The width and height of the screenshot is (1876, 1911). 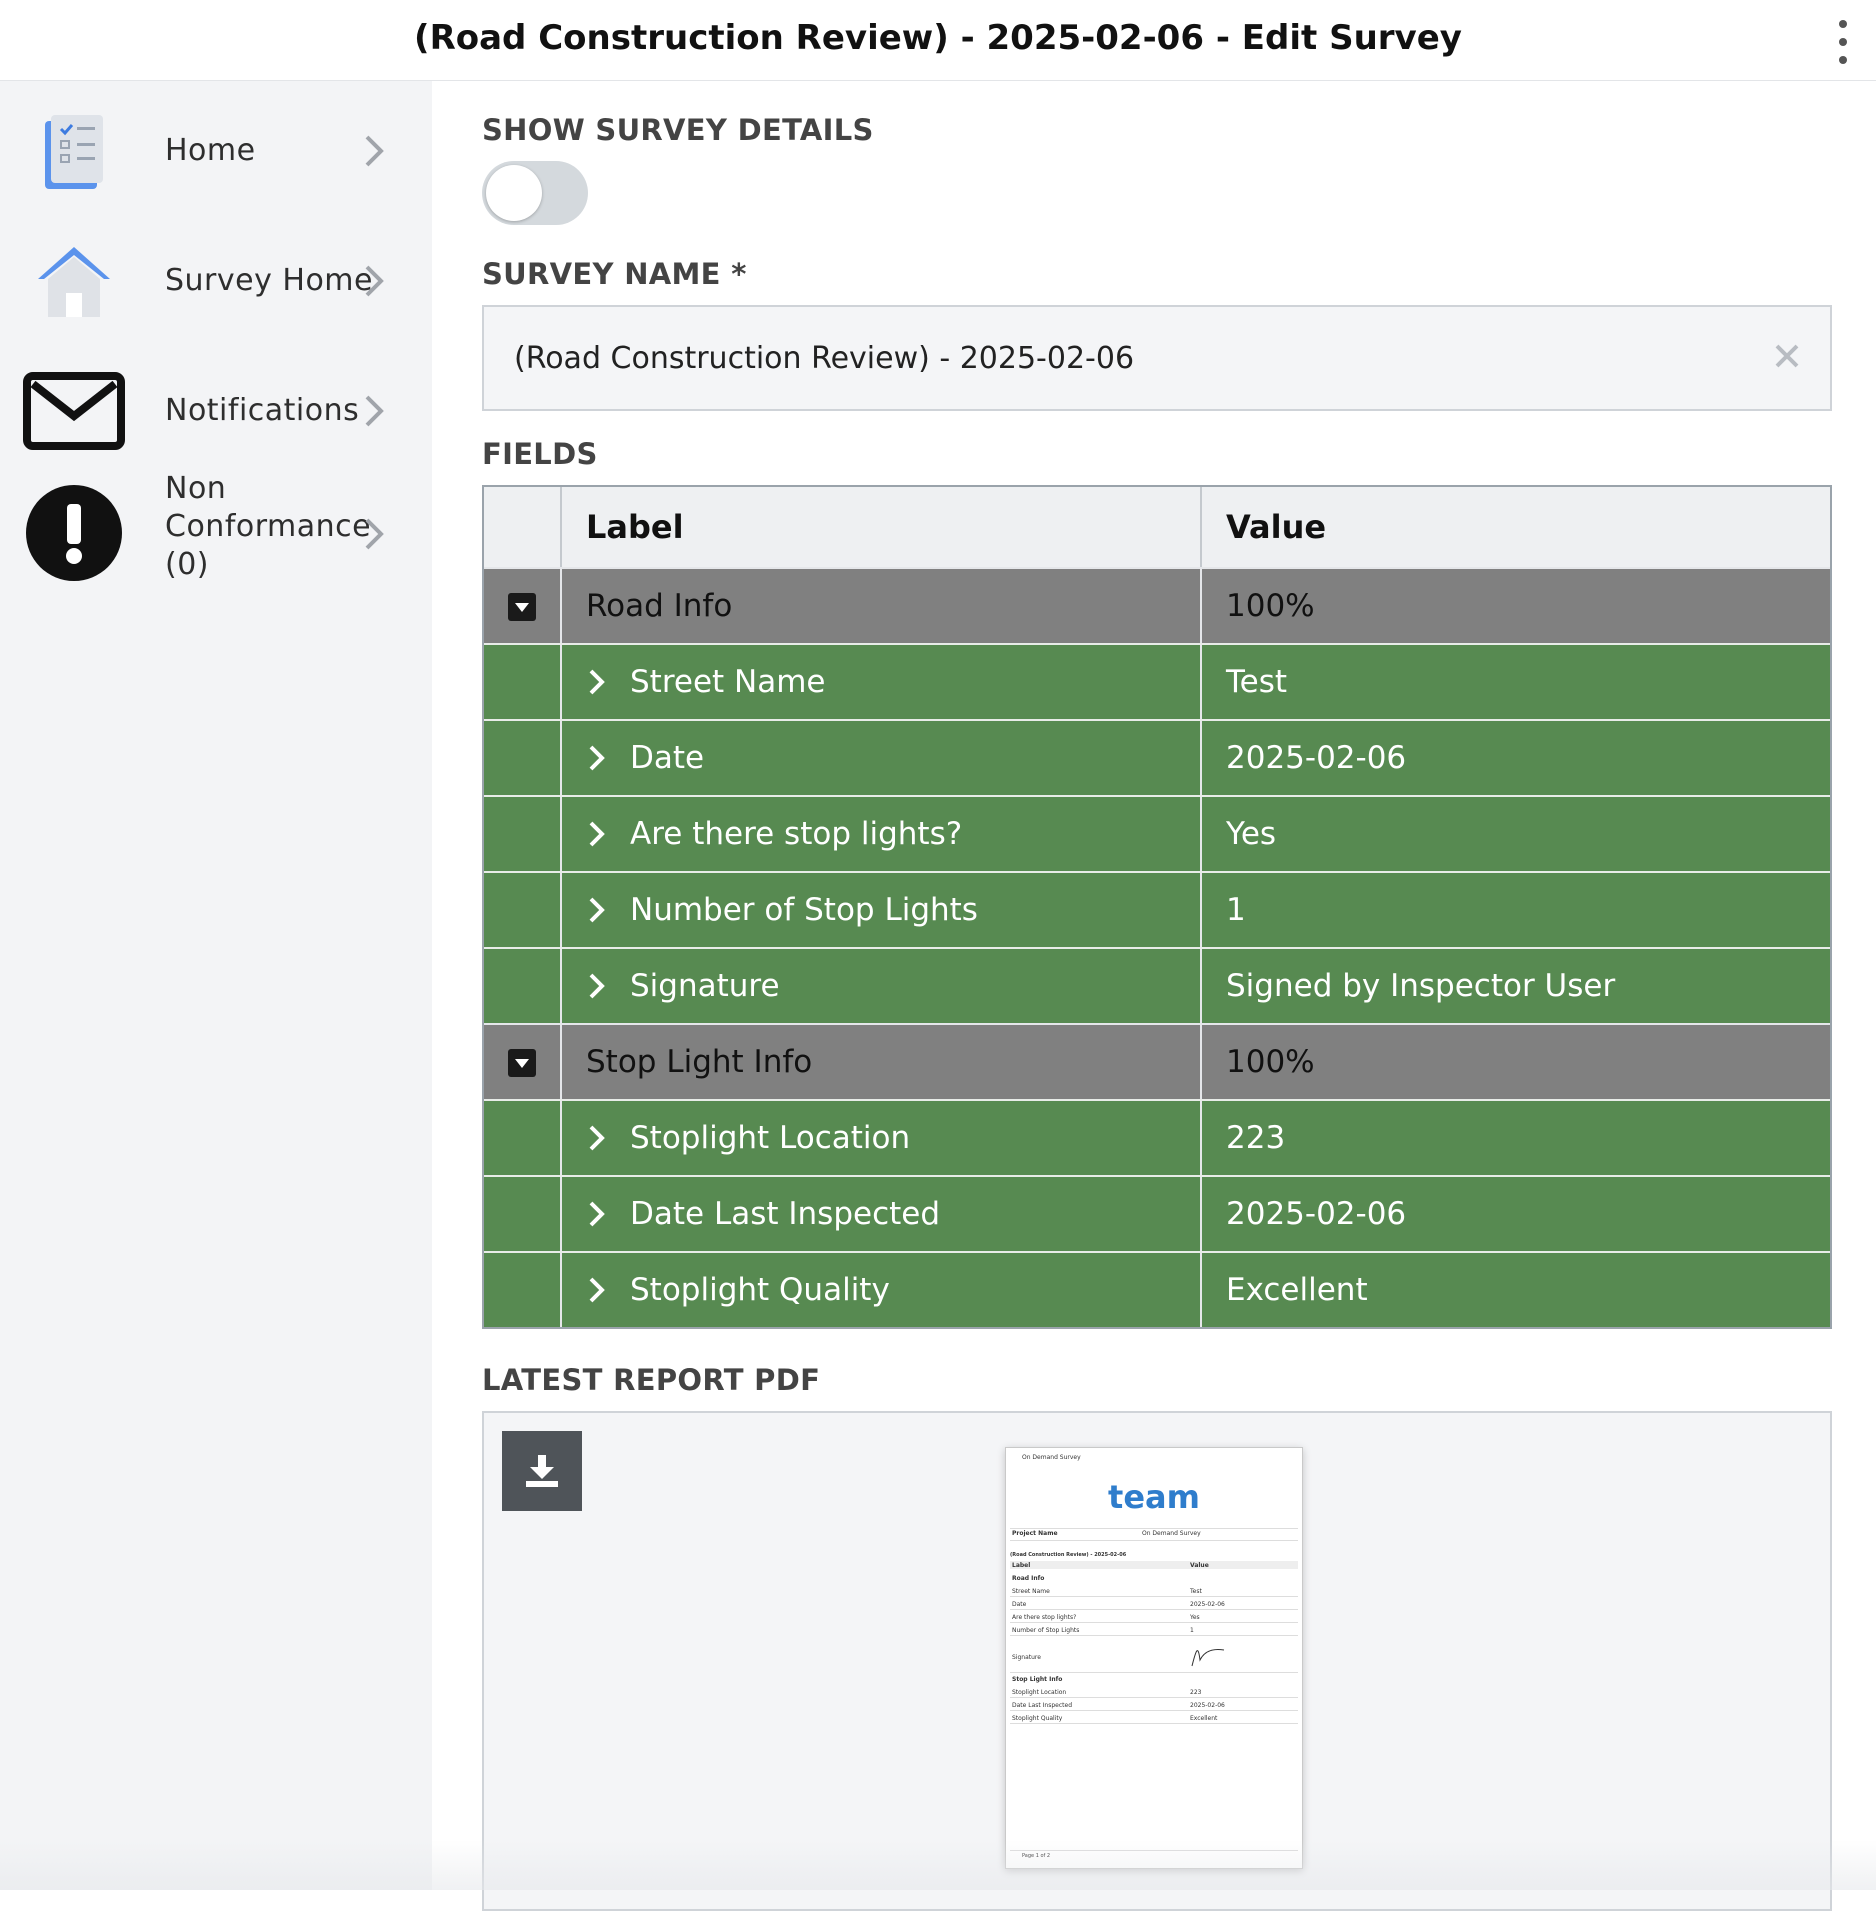 What do you see at coordinates (1195, 1617) in the screenshot?
I see `pdf-cell: Yes` at bounding box center [1195, 1617].